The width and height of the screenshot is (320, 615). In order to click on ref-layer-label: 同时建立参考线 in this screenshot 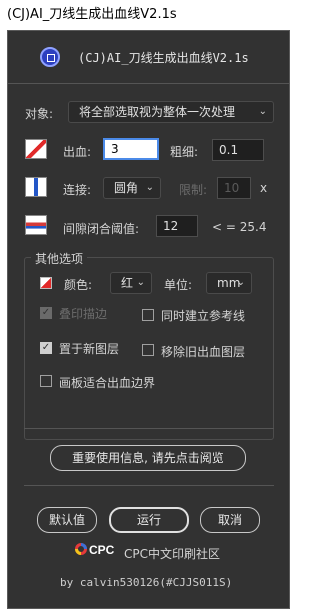, I will do `click(203, 316)`.